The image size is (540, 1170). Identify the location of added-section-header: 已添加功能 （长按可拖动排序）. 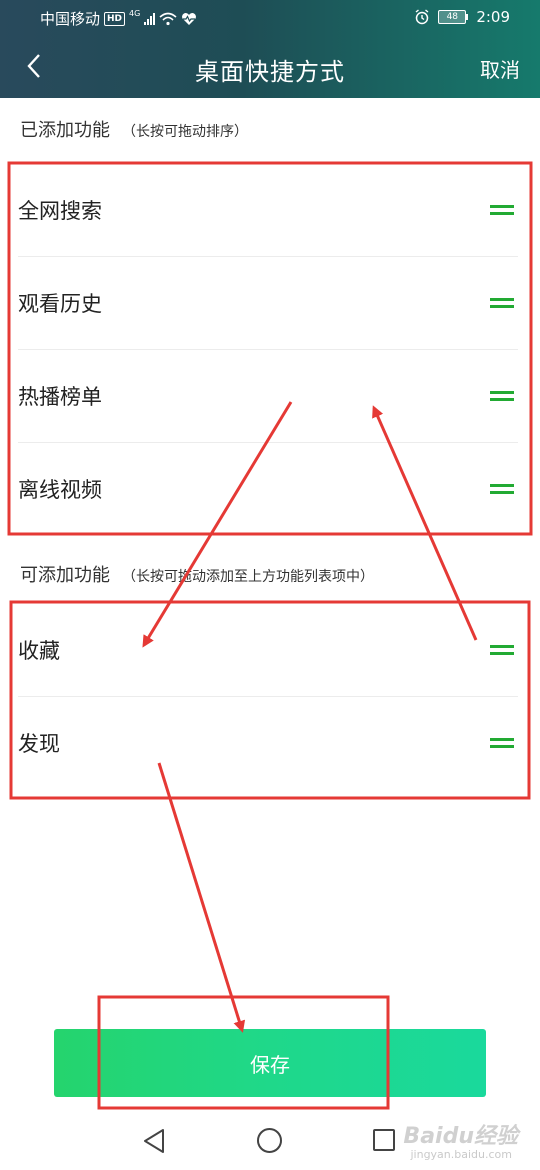
(134, 129).